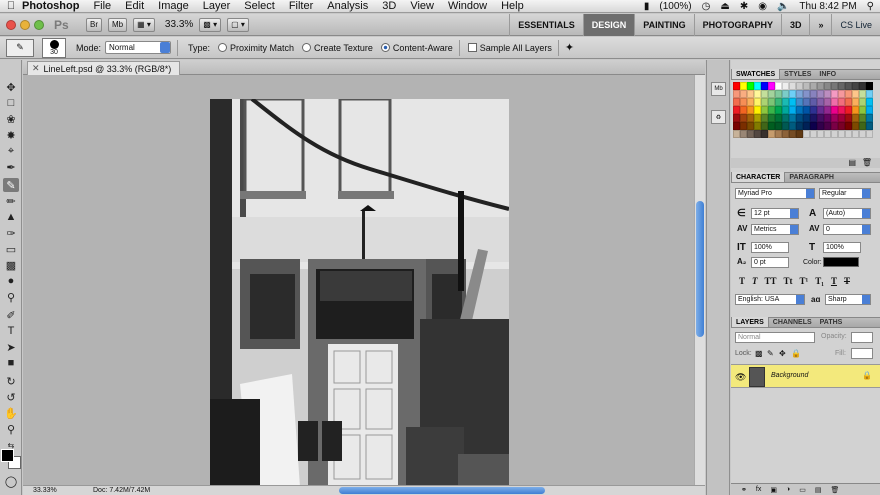 Image resolution: width=880 pixels, height=495 pixels. Describe the element at coordinates (699, 281) in the screenshot. I see `vertical-scrollbar` at that location.